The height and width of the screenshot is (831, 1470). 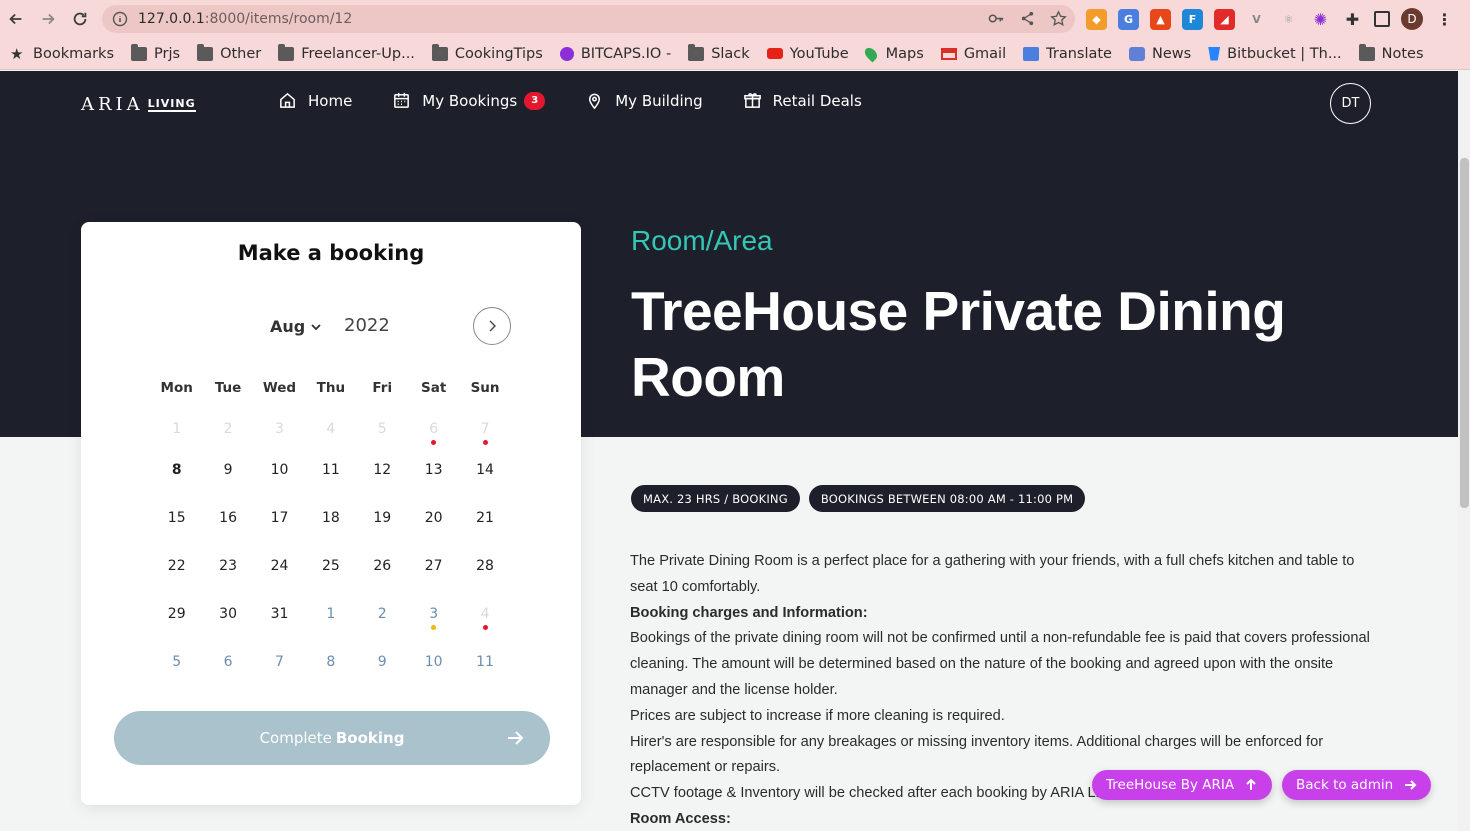 I want to click on address-bar: 127.0.0.1:8000/items/room/12, so click(x=588, y=19).